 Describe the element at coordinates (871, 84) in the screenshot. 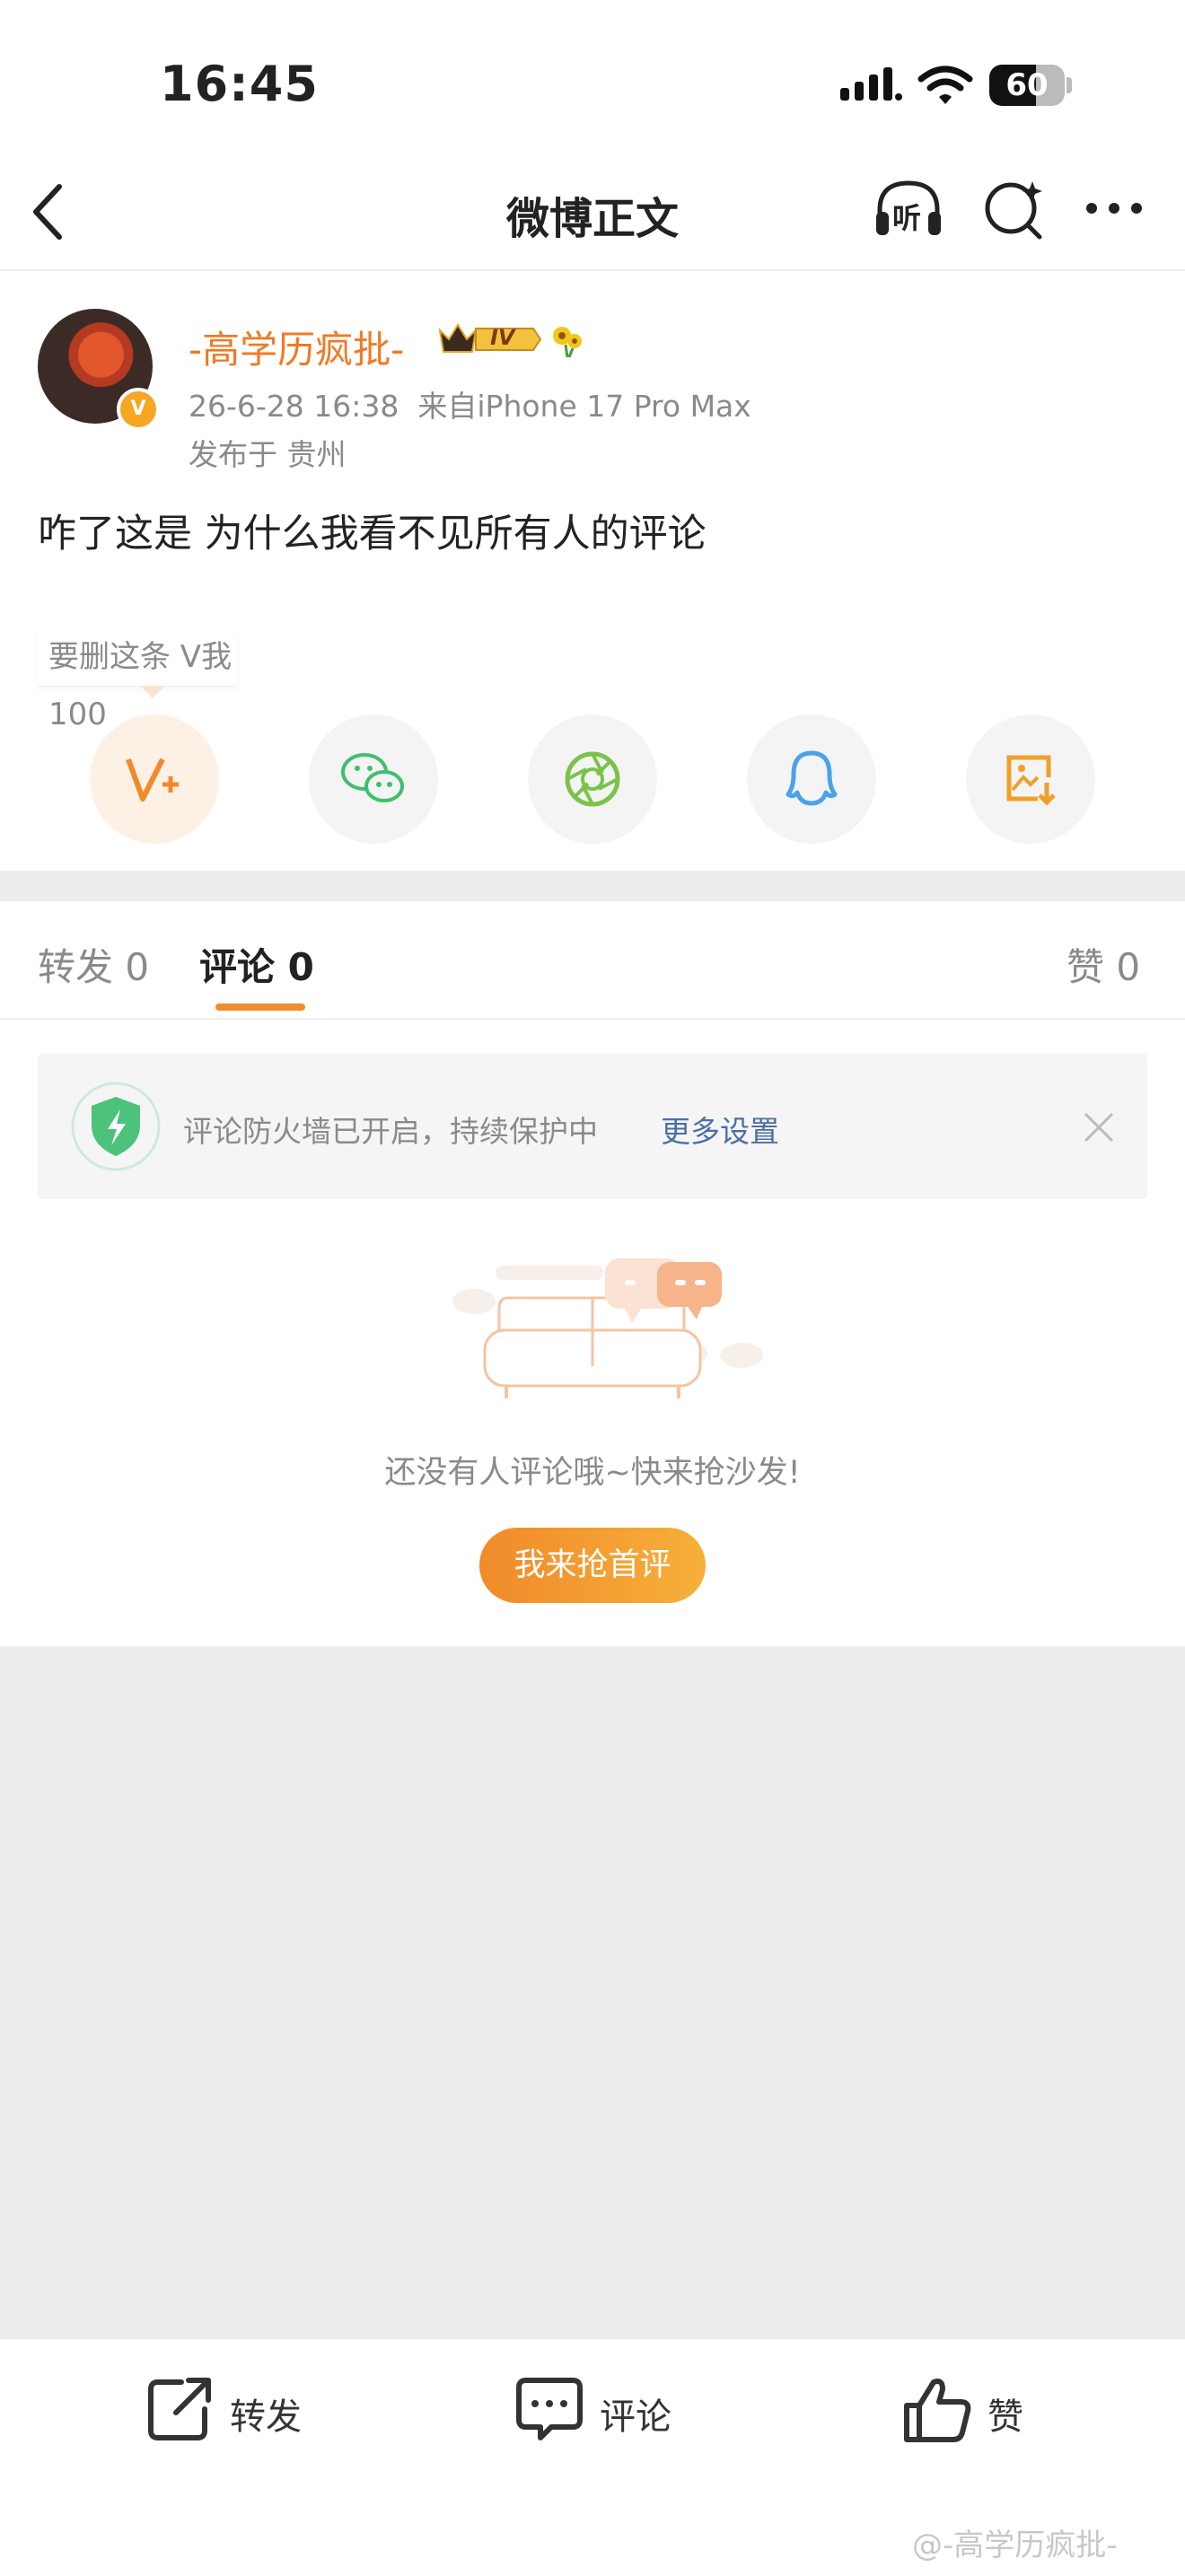

I see `signal-icon` at that location.